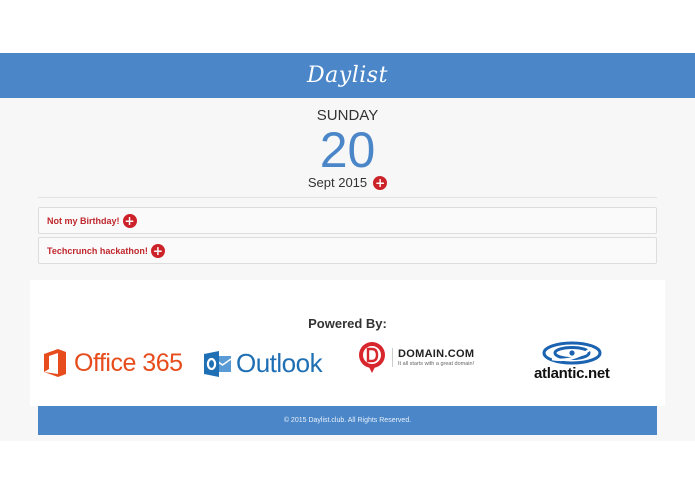  I want to click on header-bar: Daylist, so click(347, 75).